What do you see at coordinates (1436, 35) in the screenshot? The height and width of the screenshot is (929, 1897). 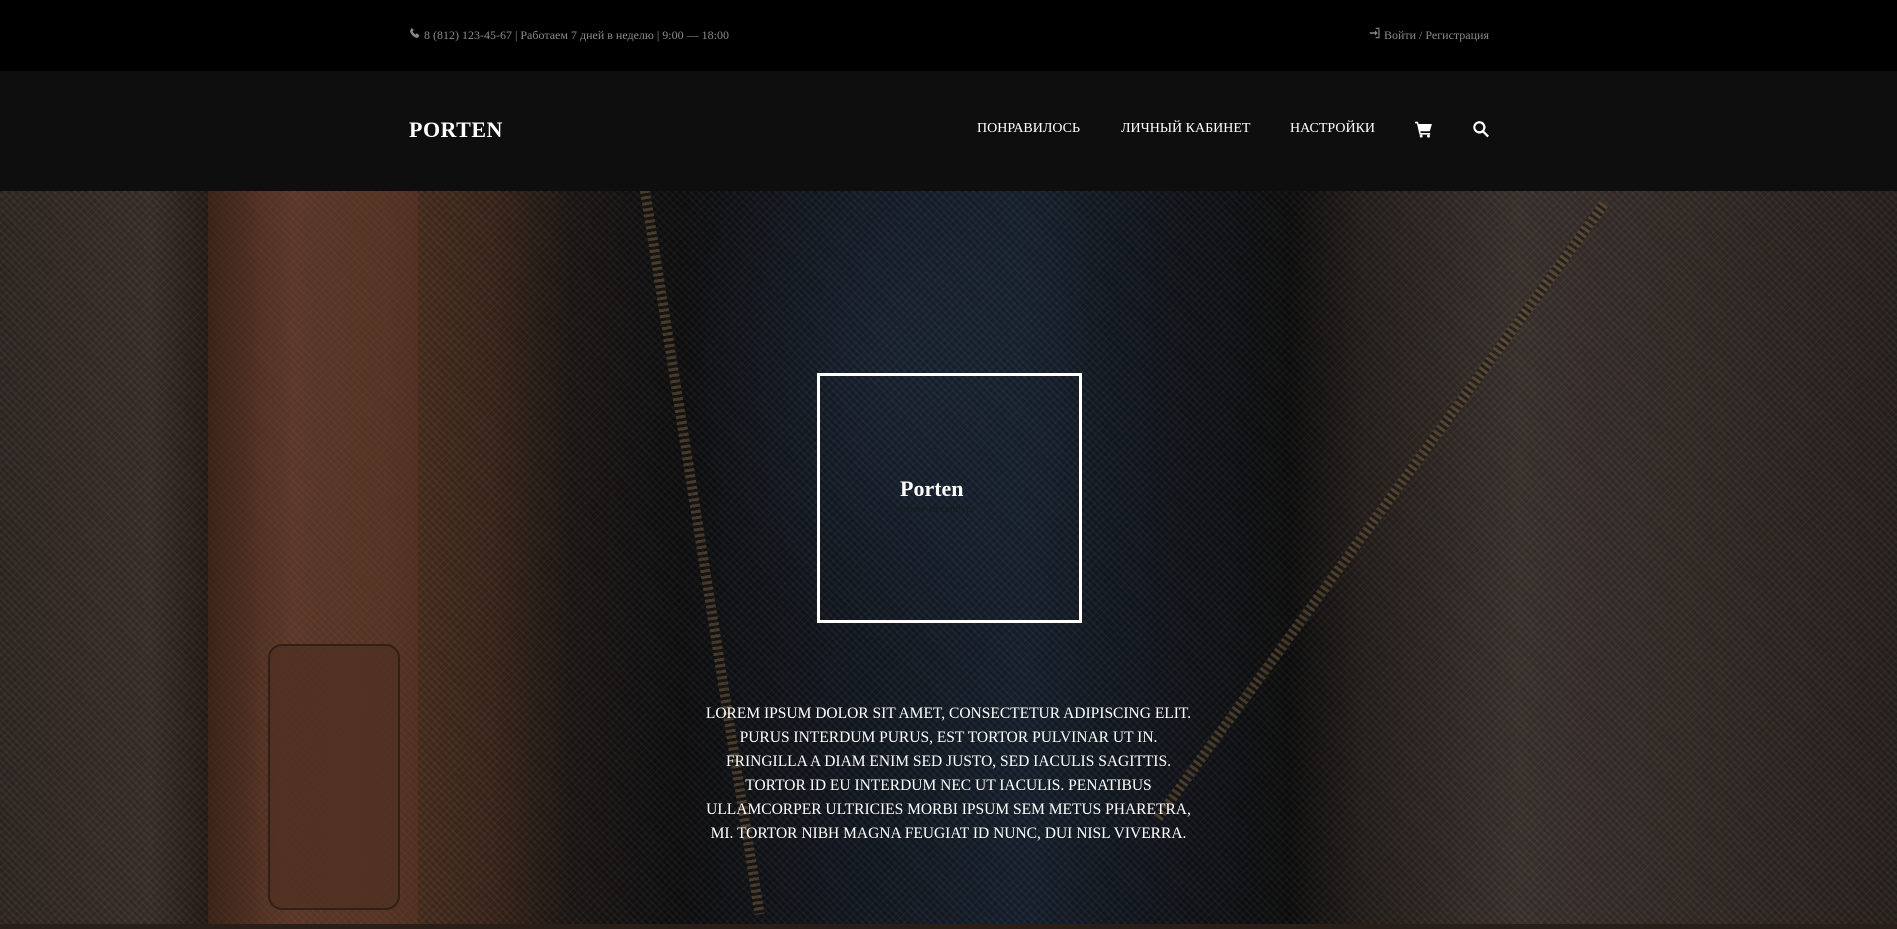 I see `auth-label: Войти / Регистрация` at bounding box center [1436, 35].